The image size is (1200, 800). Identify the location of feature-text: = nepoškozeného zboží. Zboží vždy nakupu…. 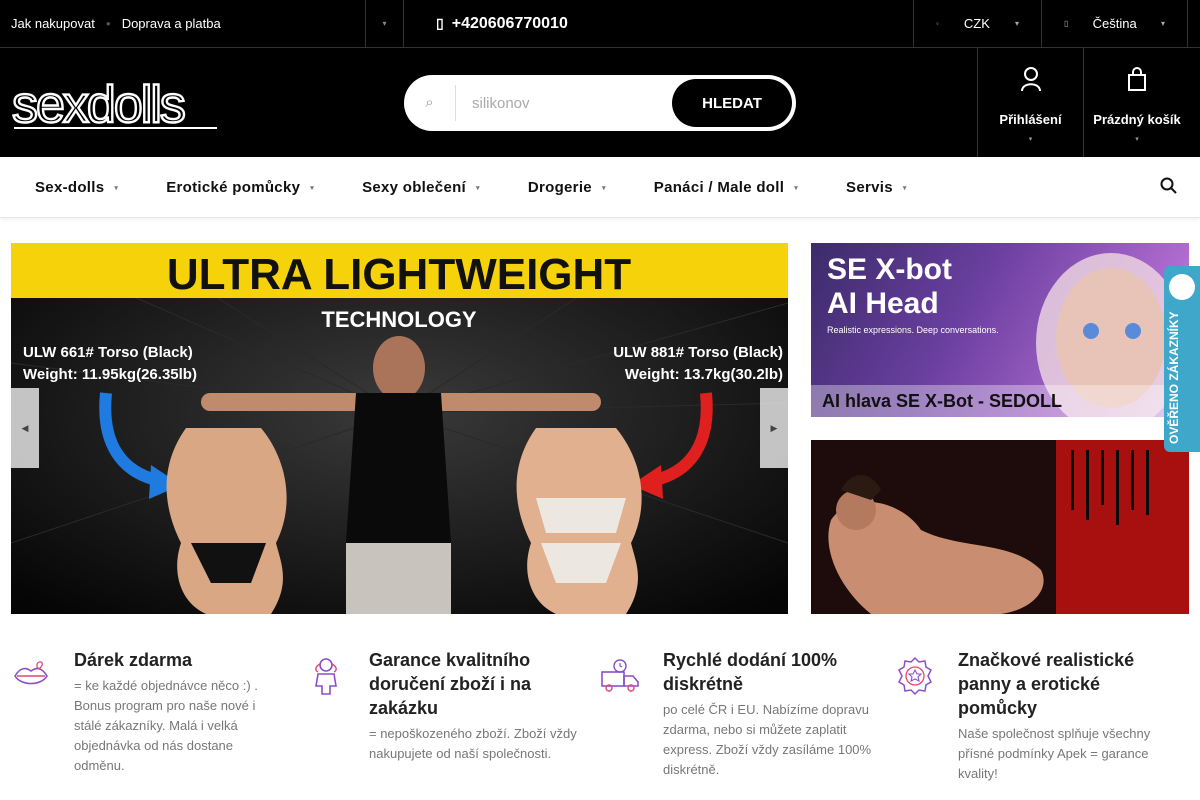
(473, 743).